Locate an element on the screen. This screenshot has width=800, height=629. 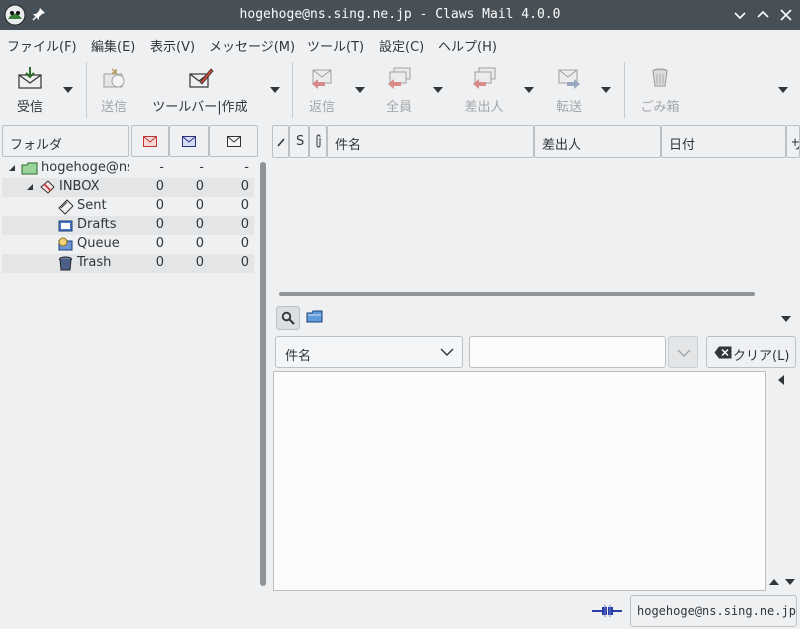
forward-button: 転送 is located at coordinates (569, 90).